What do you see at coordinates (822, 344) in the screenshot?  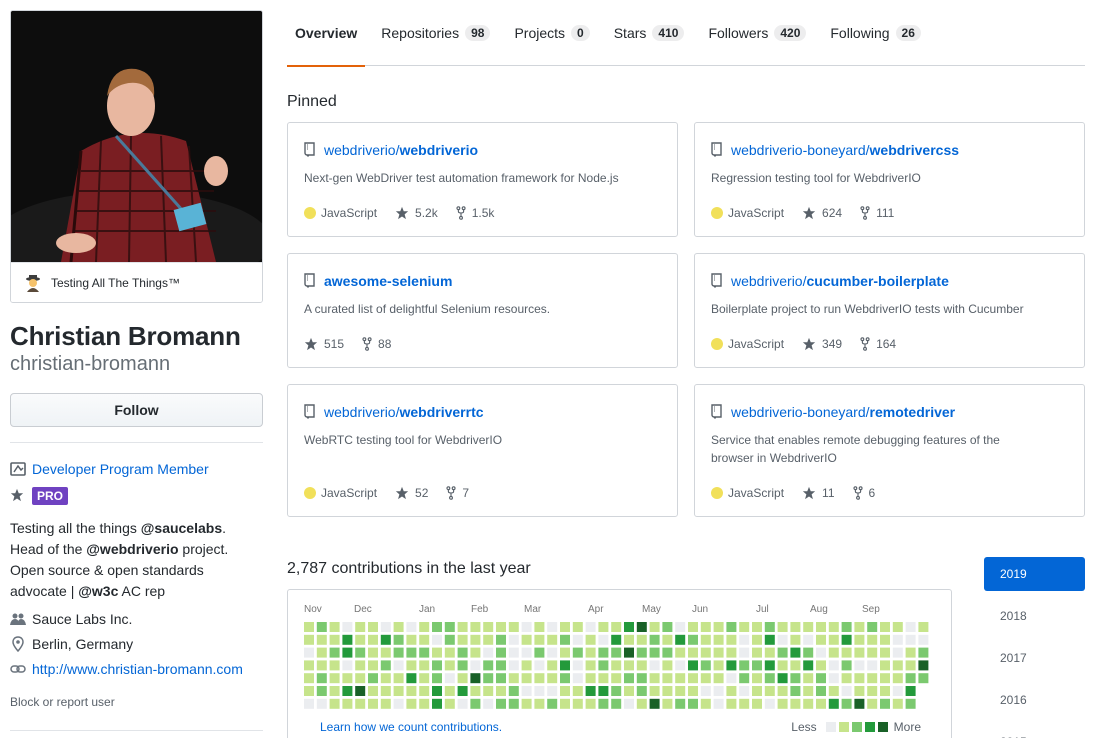 I see `repo-stars: 349` at bounding box center [822, 344].